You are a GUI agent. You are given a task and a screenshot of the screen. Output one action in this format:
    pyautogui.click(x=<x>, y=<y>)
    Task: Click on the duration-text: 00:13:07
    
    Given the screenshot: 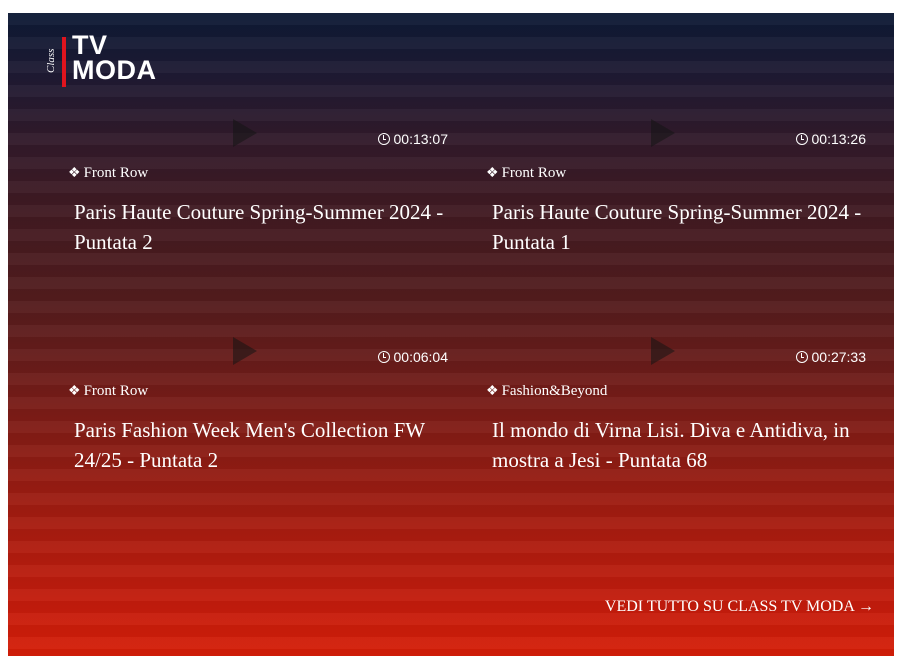 What is the action you would take?
    pyautogui.click(x=421, y=139)
    